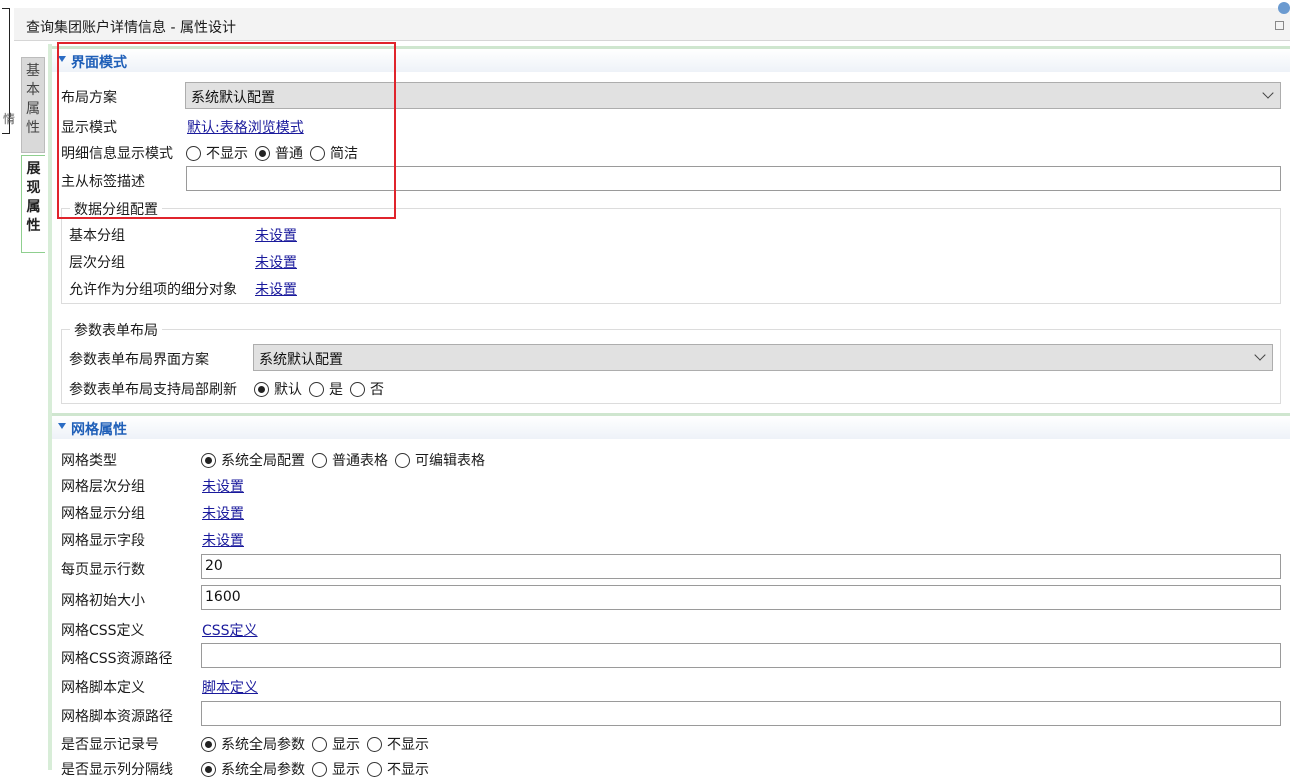  Describe the element at coordinates (103, 514) in the screenshot. I see `grid-display-group-label: 网格显示分组` at that location.